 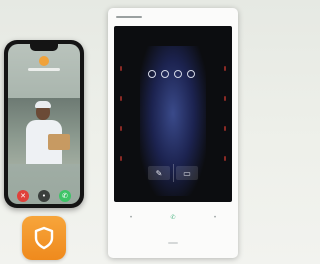 What do you see at coordinates (173, 173) in the screenshot?
I see `tile-divider` at bounding box center [173, 173].